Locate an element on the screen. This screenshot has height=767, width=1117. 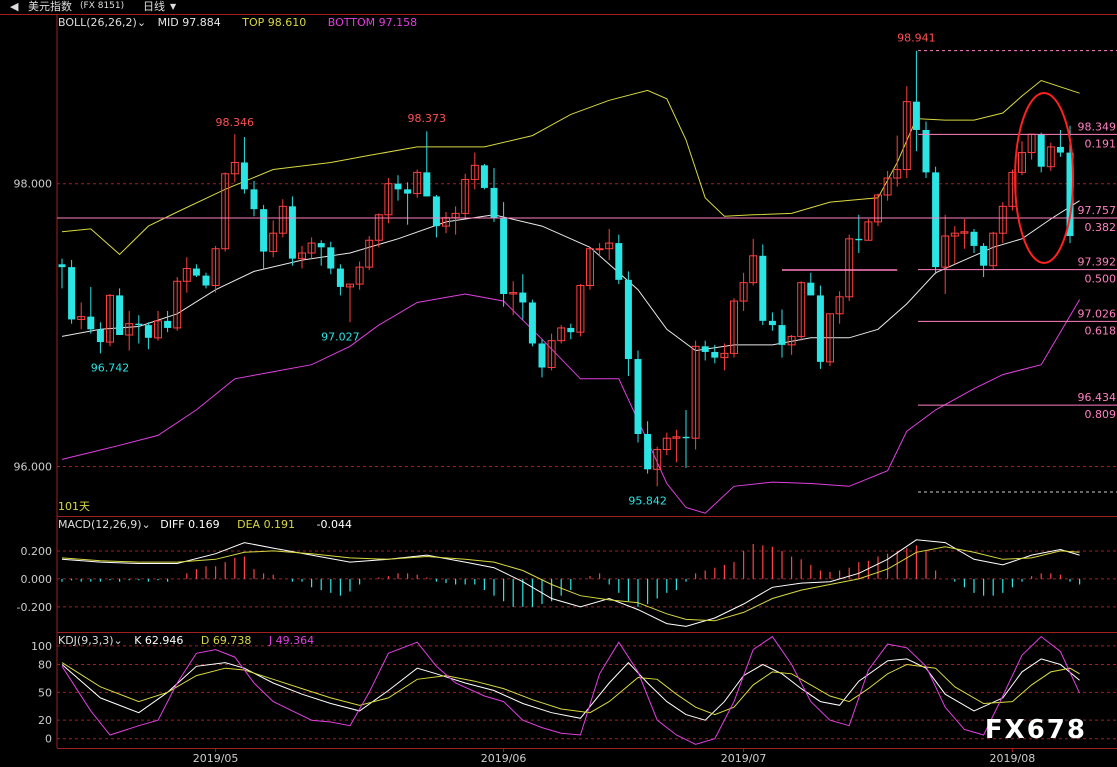
instrument-code: (FX 8151) is located at coordinates (102, 6).